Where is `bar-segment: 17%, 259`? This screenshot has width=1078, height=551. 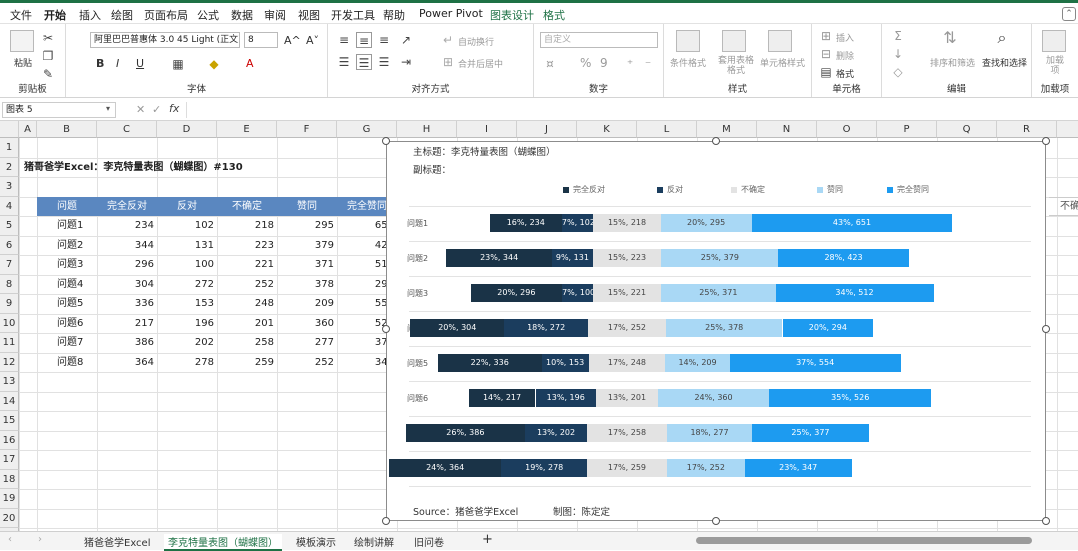
bar-segment: 17%, 259 is located at coordinates (627, 468).